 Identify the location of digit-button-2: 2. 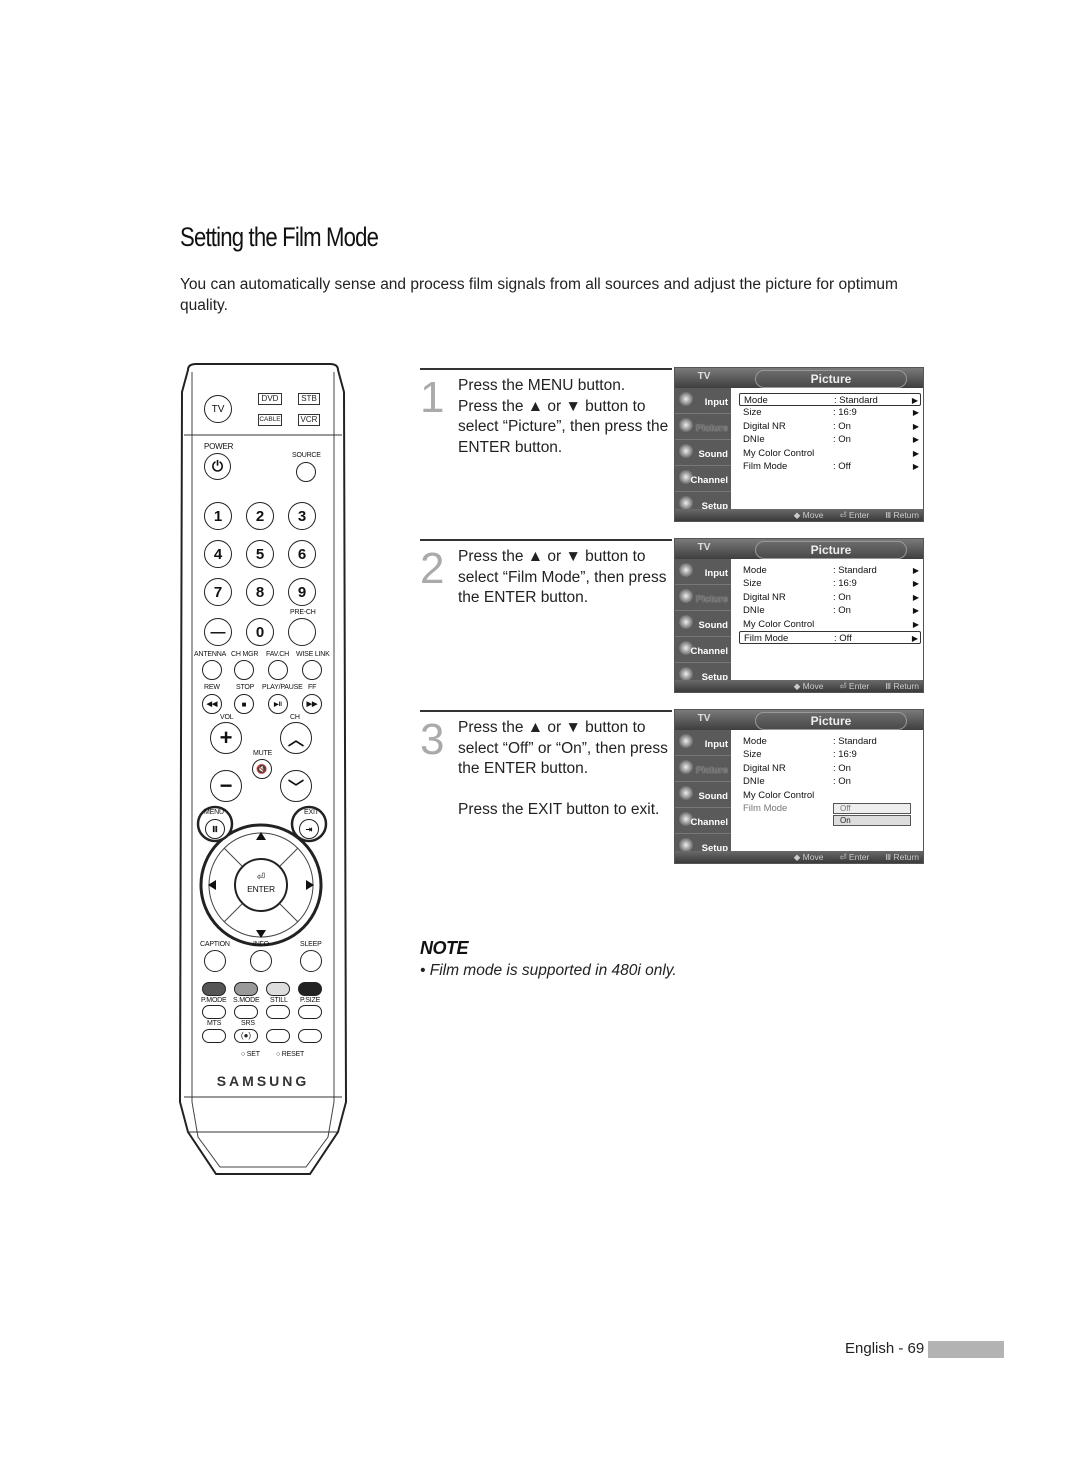
(260, 516).